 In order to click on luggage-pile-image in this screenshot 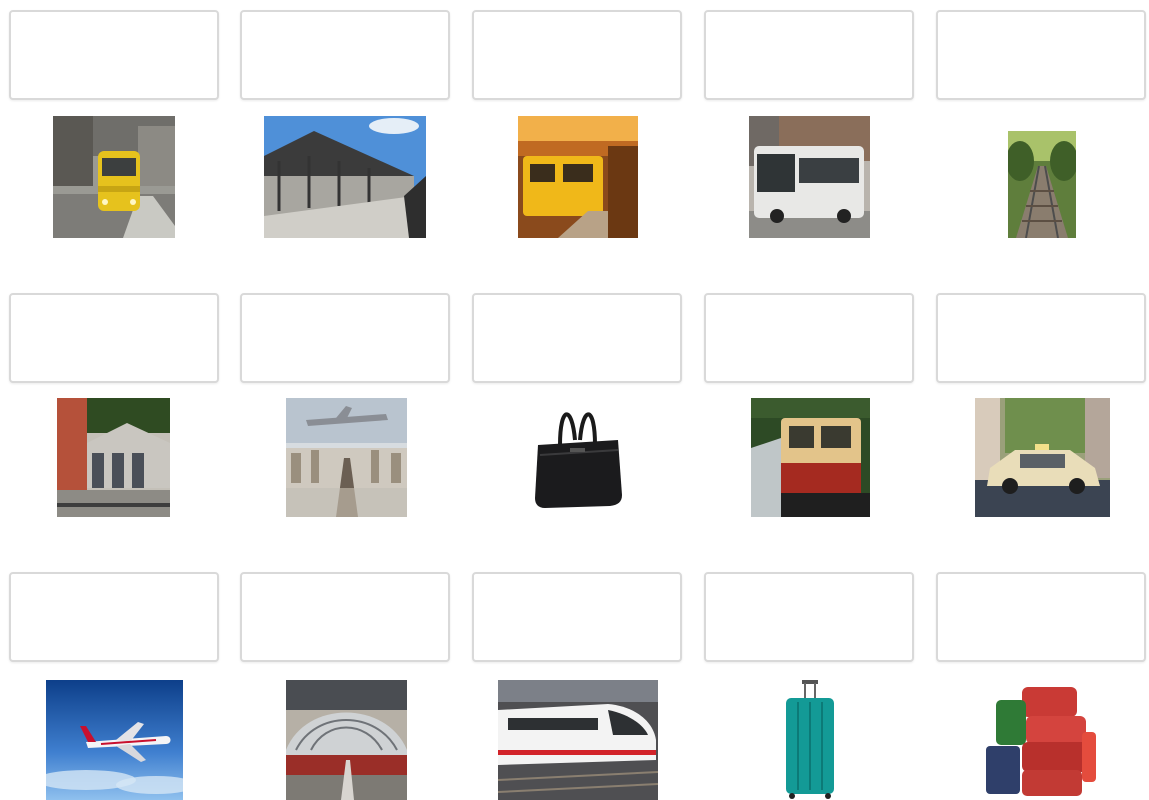, I will do `click(1041, 740)`.